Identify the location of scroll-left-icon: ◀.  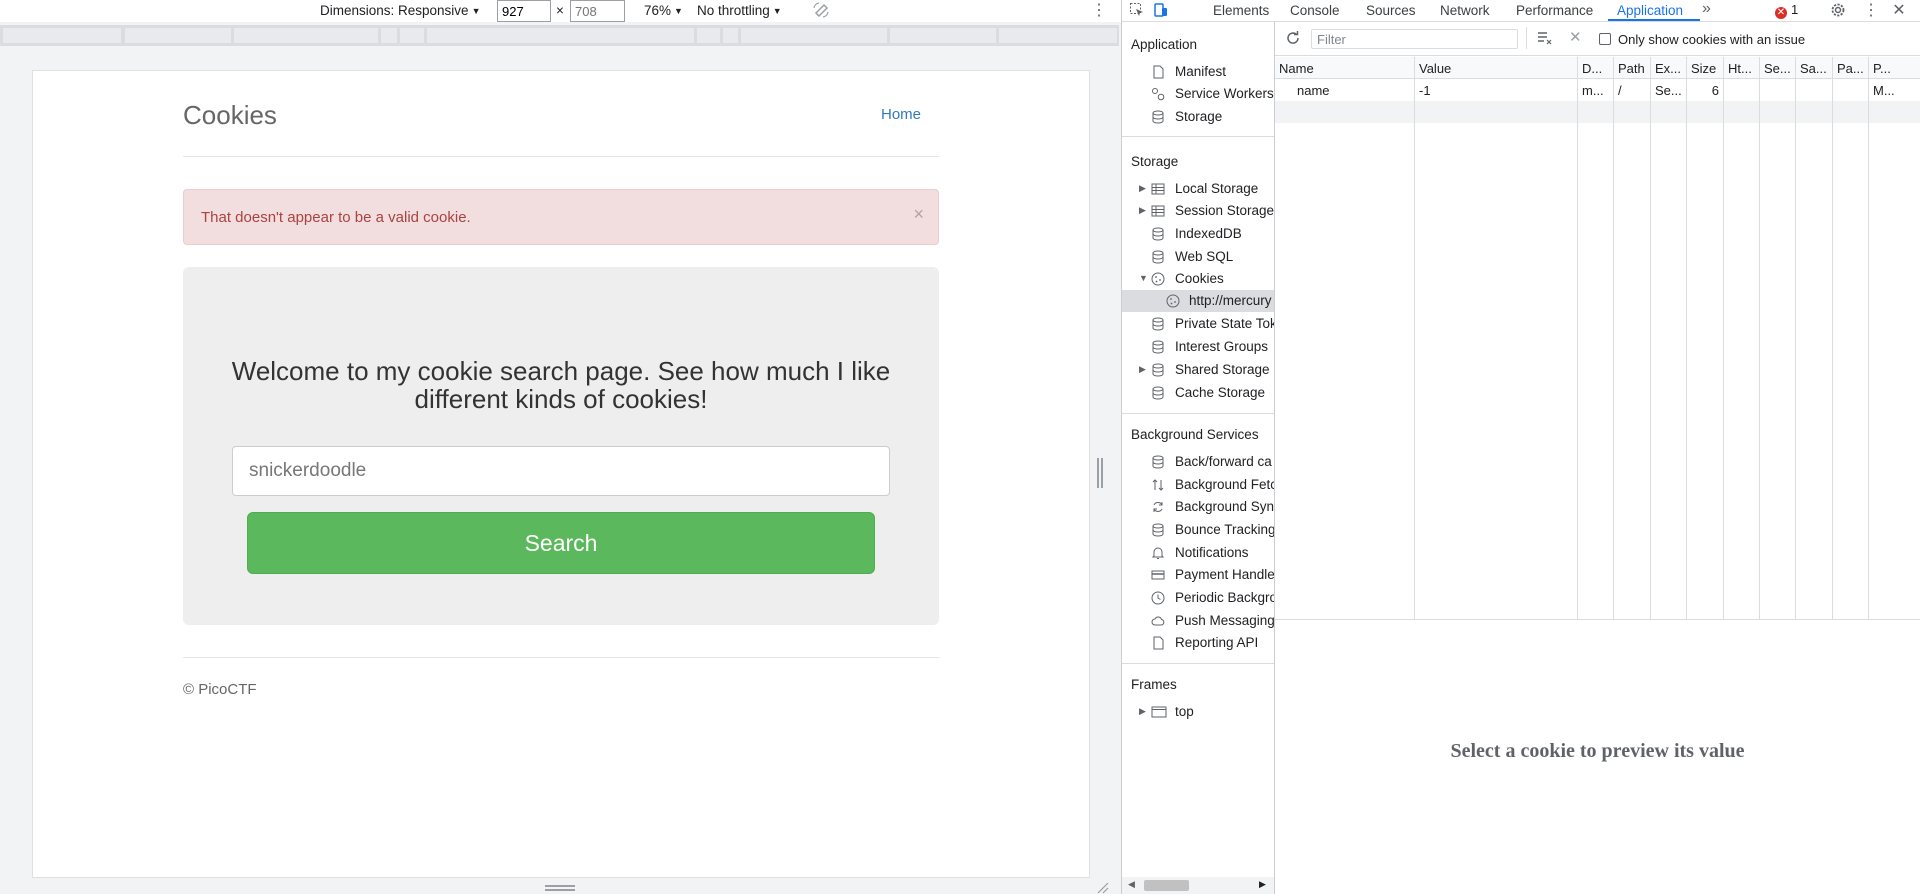
(1131, 884).